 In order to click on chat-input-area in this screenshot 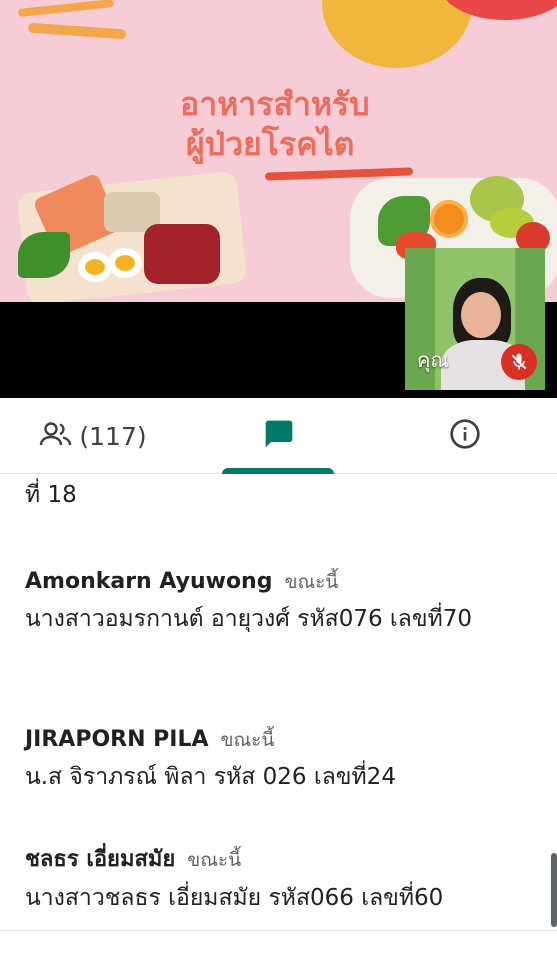, I will do `click(278, 945)`.